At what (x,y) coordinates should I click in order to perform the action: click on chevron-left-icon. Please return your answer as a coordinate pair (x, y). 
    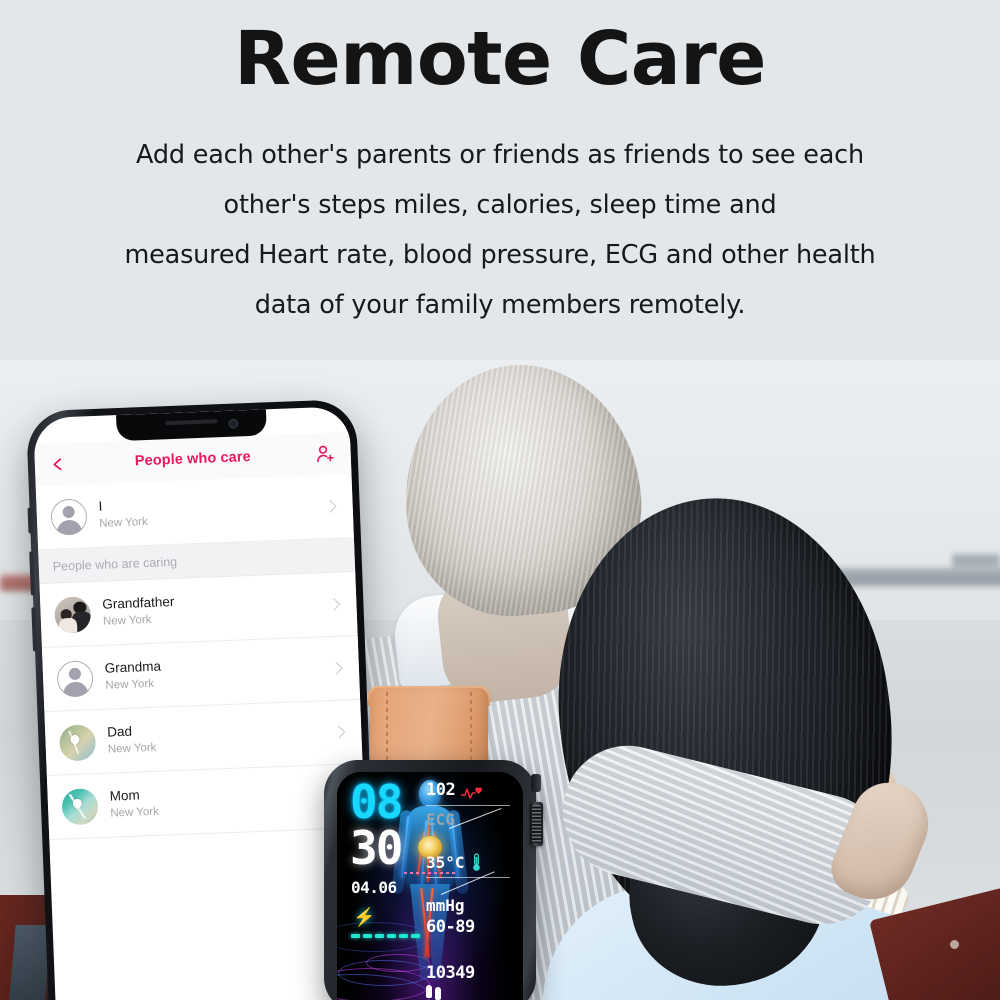
    Looking at the image, I should click on (57, 464).